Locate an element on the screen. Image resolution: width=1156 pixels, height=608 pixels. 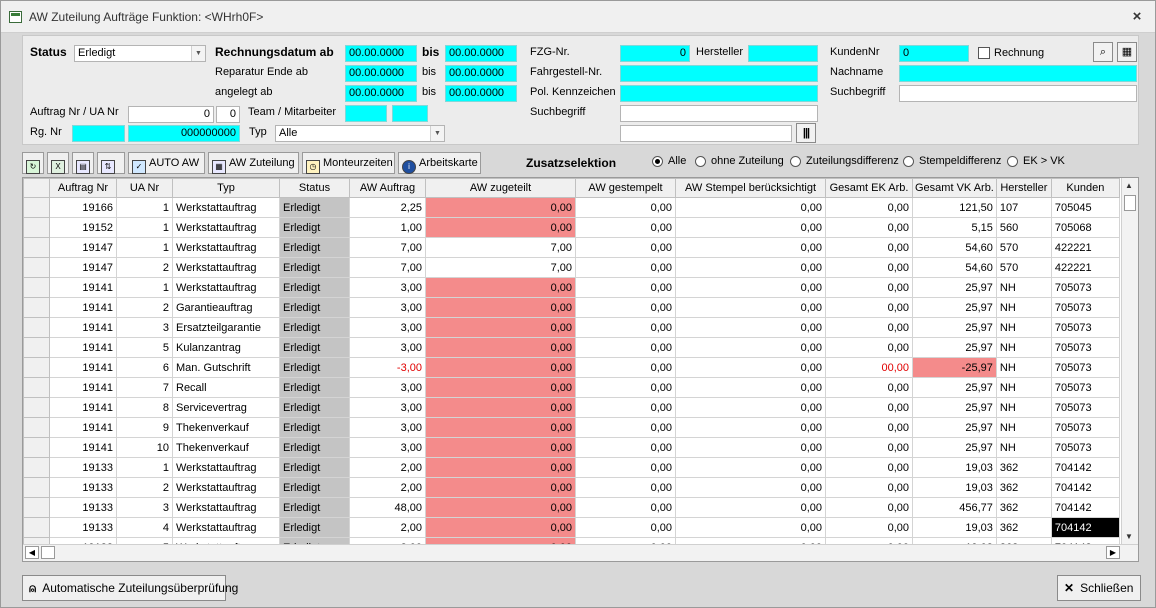
suchbegriff2-input is located at coordinates (1018, 93).